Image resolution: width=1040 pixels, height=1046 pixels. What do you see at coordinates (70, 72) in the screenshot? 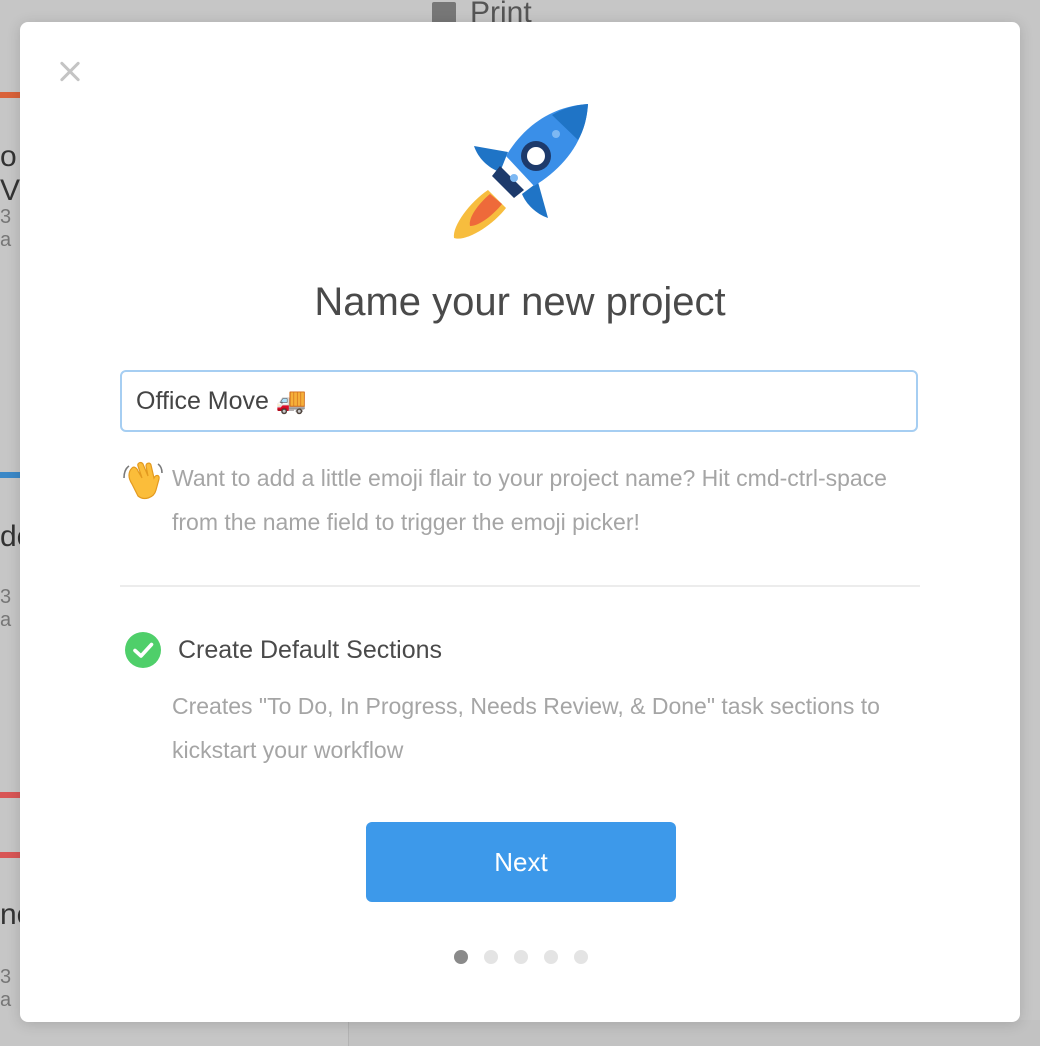
I see `close-icon` at bounding box center [70, 72].